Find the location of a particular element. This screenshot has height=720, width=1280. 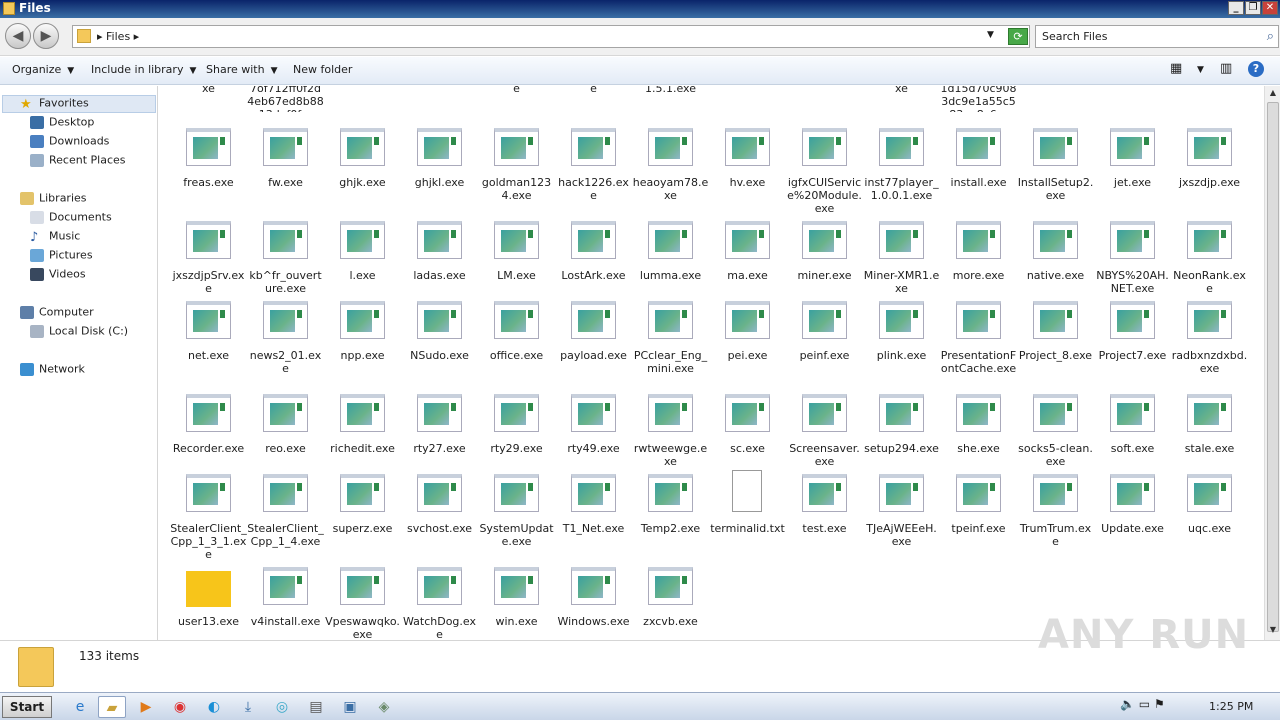

start-button: Start is located at coordinates (27, 707).